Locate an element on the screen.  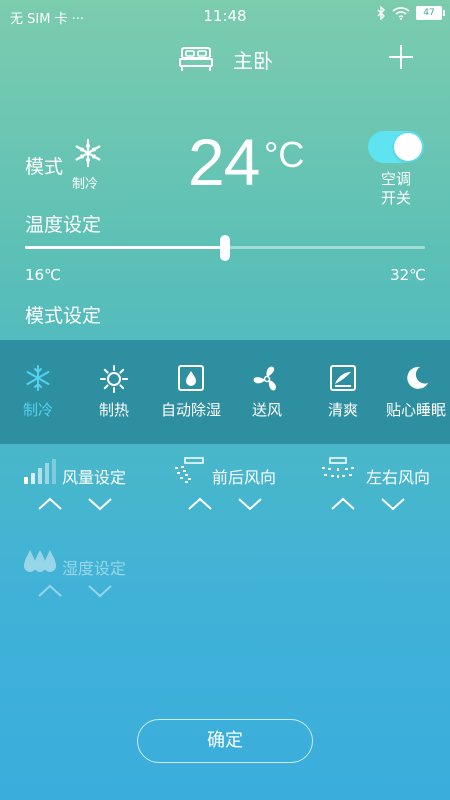
fan-speed-bars-icon is located at coordinates (40, 471).